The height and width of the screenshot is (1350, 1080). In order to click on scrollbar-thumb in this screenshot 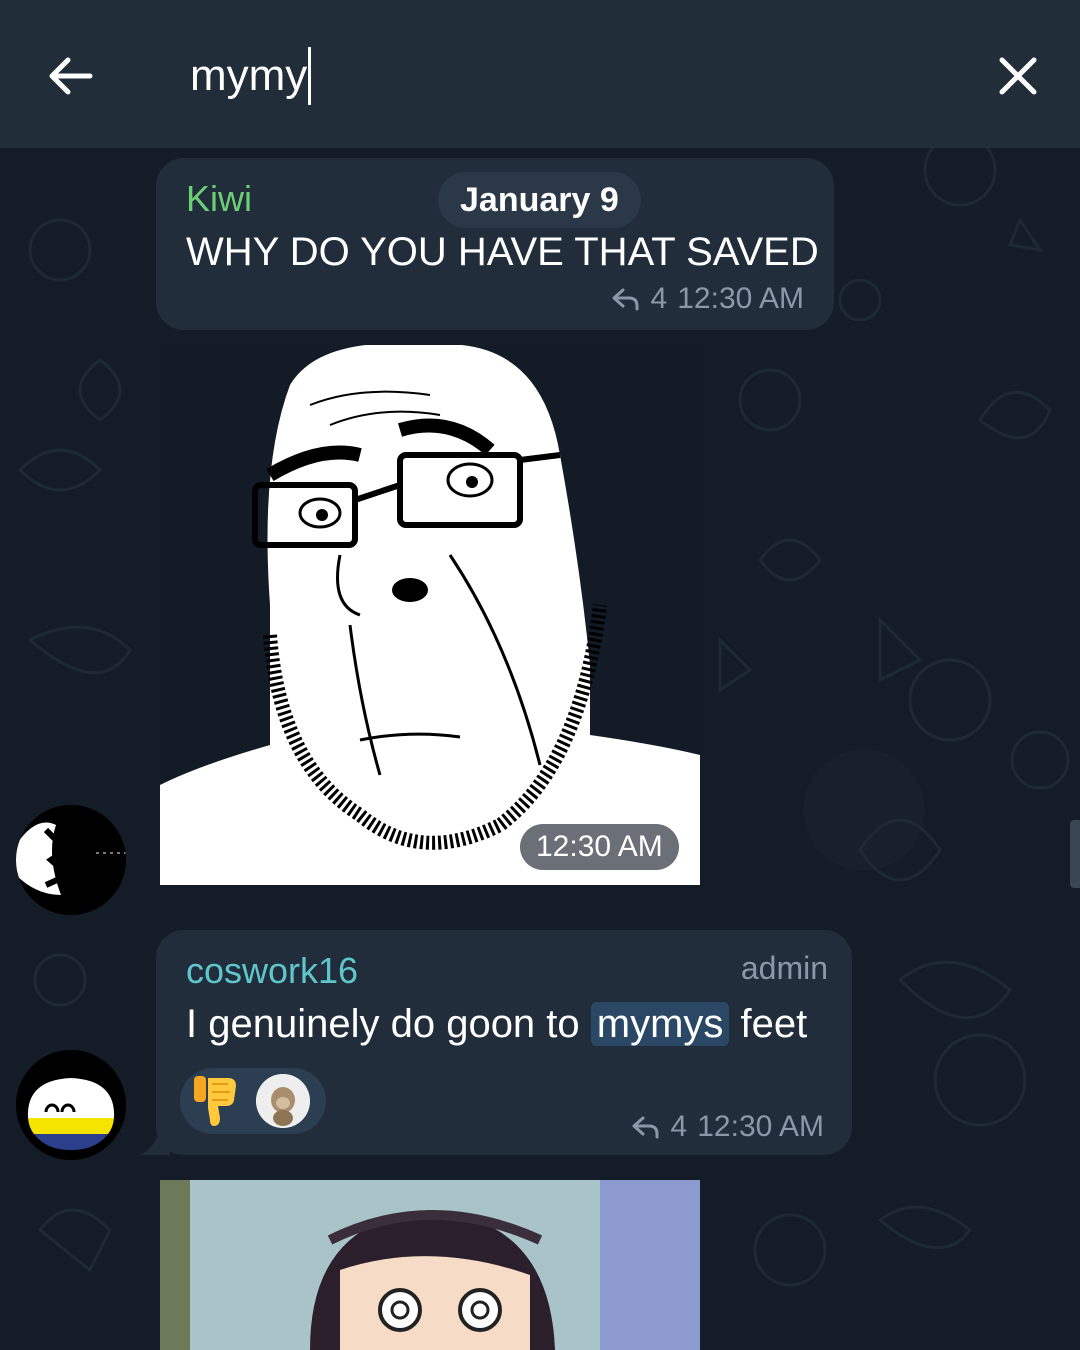, I will do `click(1075, 854)`.